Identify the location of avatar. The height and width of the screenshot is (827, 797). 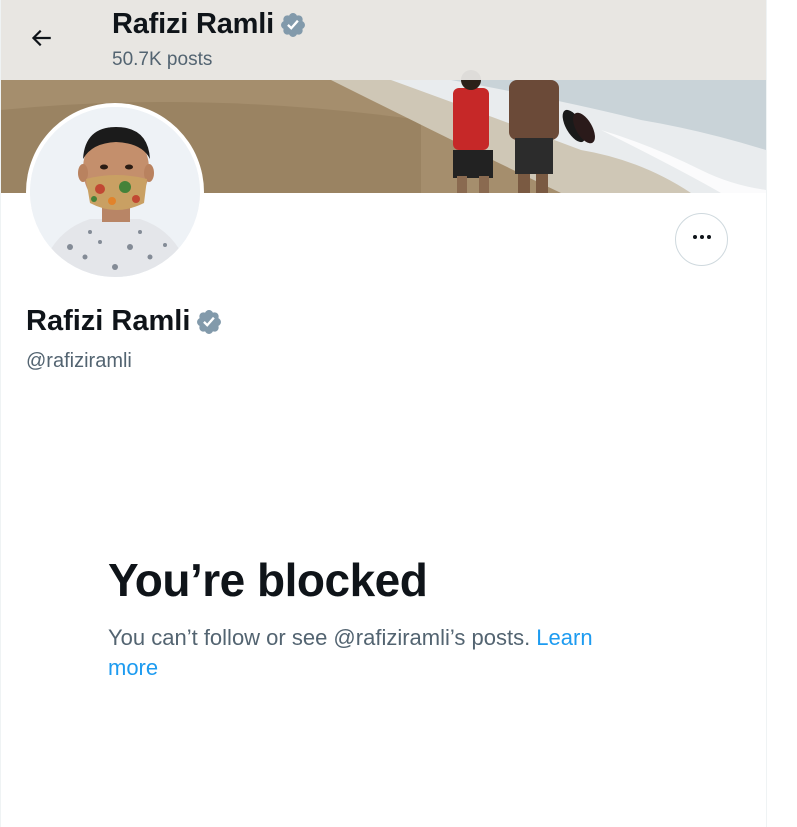
(115, 192).